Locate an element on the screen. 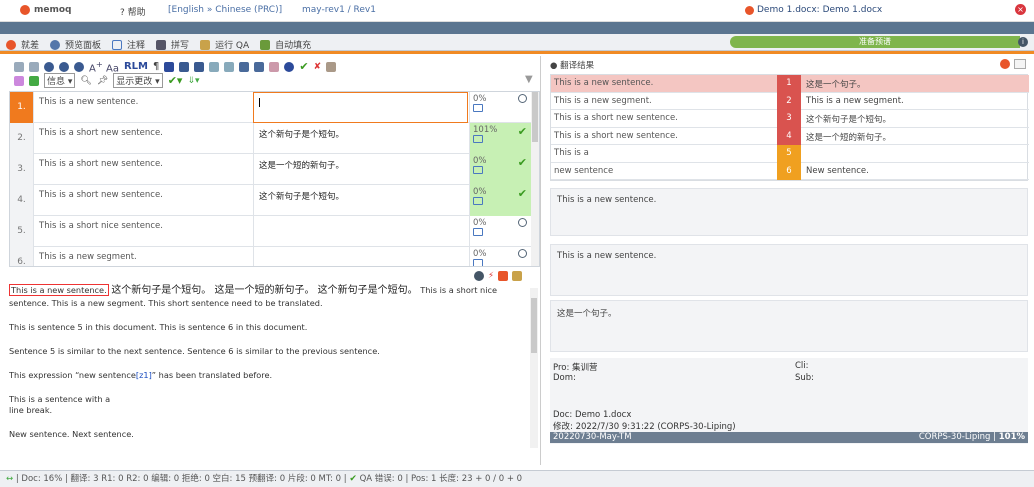 This screenshot has height=487, width=1034. ribbon-item: 拼写 is located at coordinates (180, 44).